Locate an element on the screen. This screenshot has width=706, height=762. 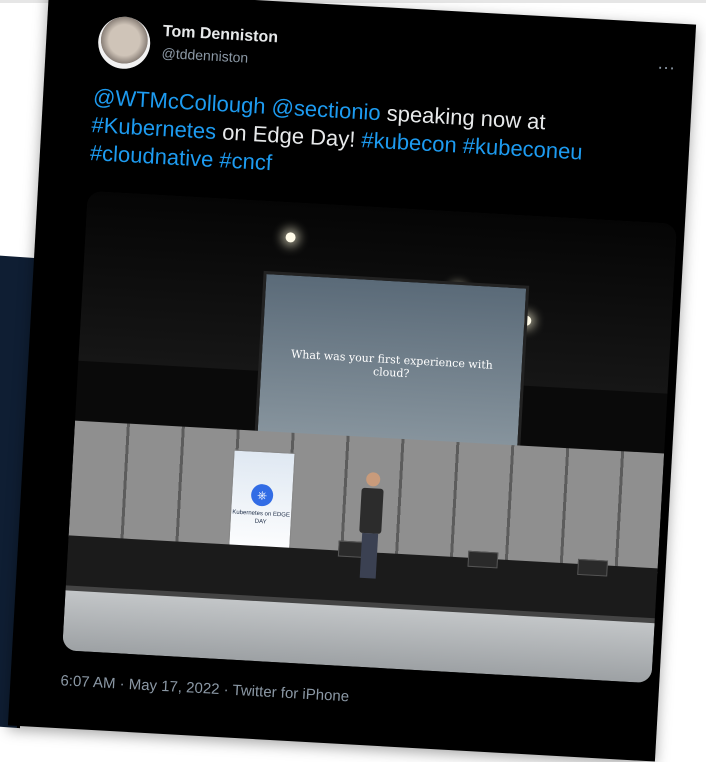
mention-link: @sectionio is located at coordinates (326, 109).